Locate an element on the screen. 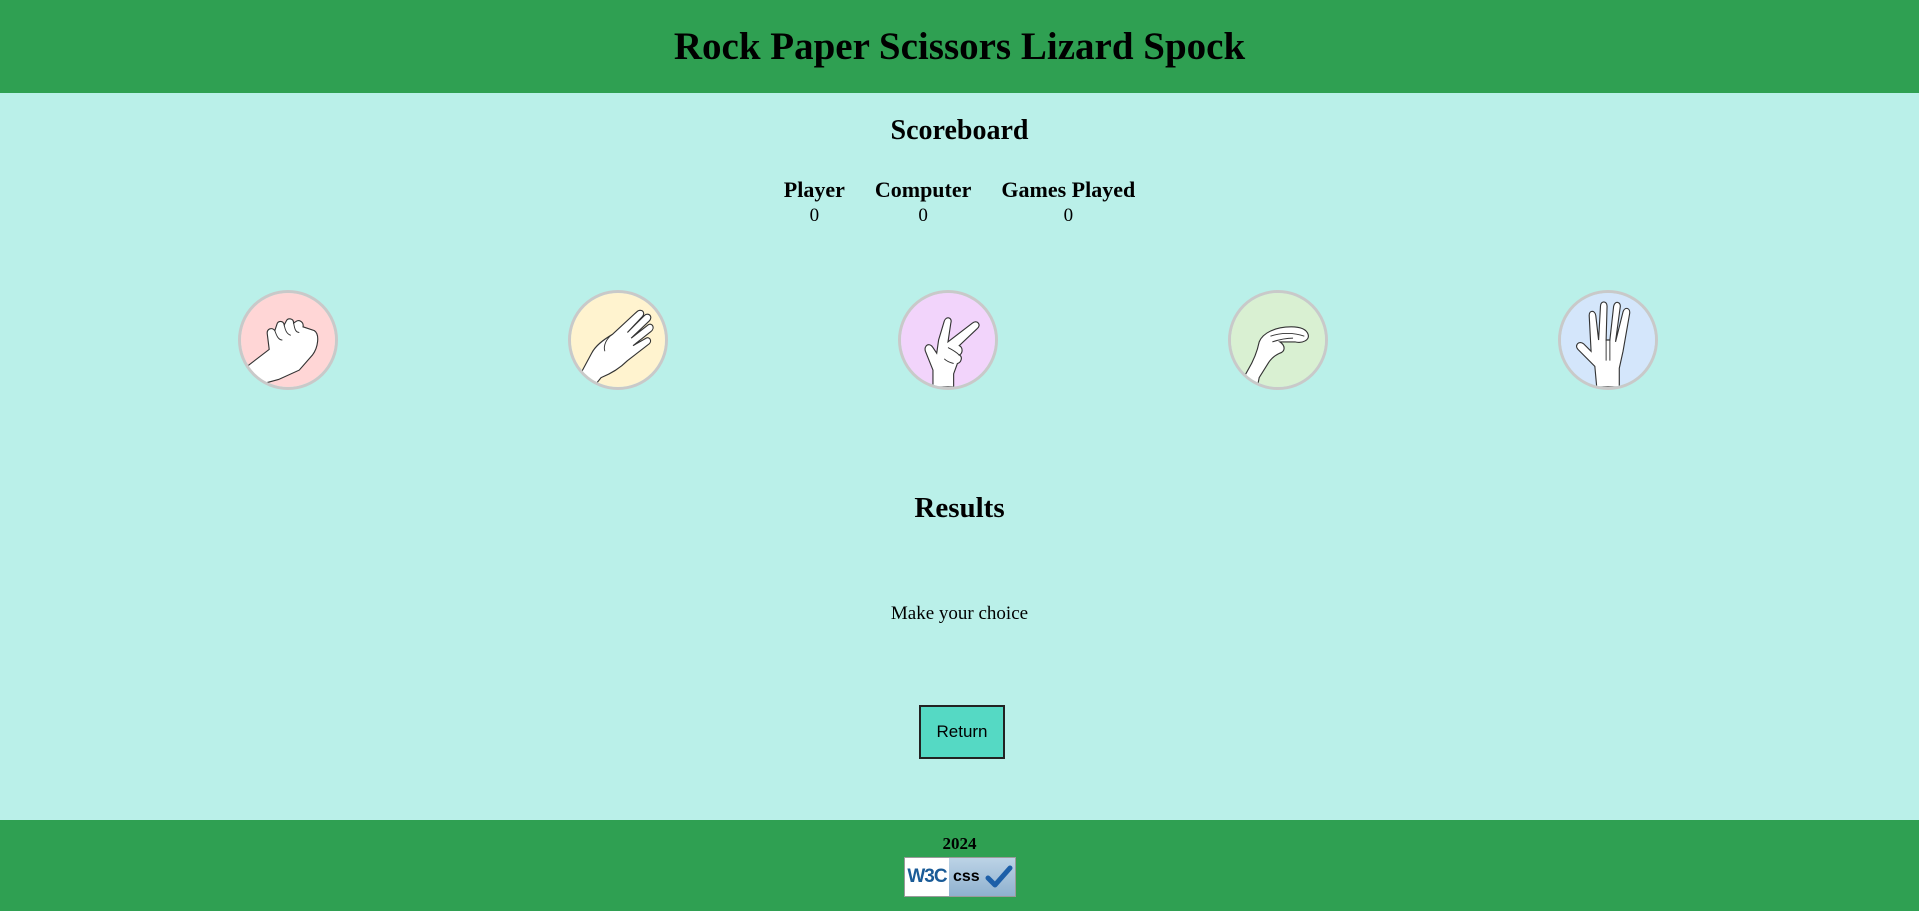  site-header: Rock Paper Scissors Lizard Spock is located at coordinates (959, 46).